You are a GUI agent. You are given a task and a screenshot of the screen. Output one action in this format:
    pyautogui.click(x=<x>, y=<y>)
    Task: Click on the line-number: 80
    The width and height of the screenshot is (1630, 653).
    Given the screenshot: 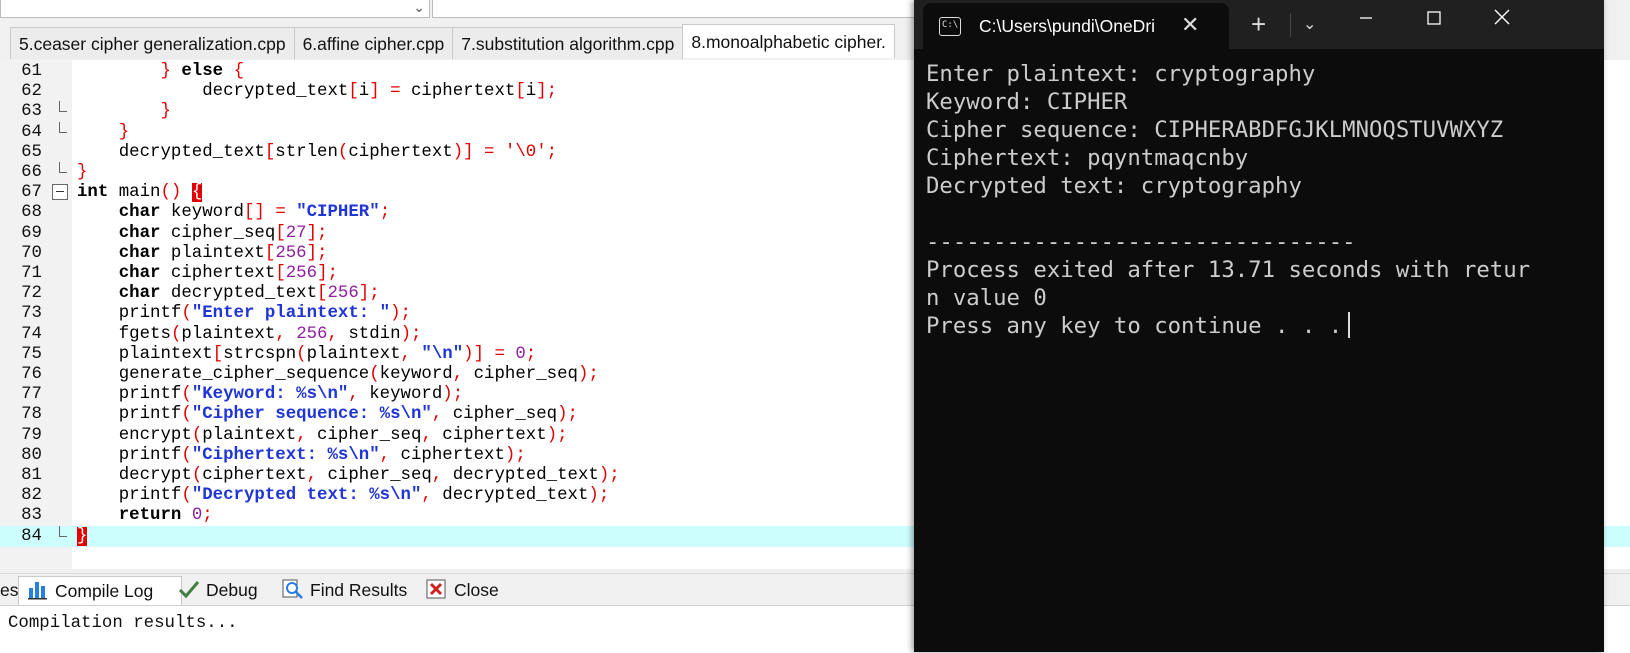 What is the action you would take?
    pyautogui.click(x=31, y=455)
    